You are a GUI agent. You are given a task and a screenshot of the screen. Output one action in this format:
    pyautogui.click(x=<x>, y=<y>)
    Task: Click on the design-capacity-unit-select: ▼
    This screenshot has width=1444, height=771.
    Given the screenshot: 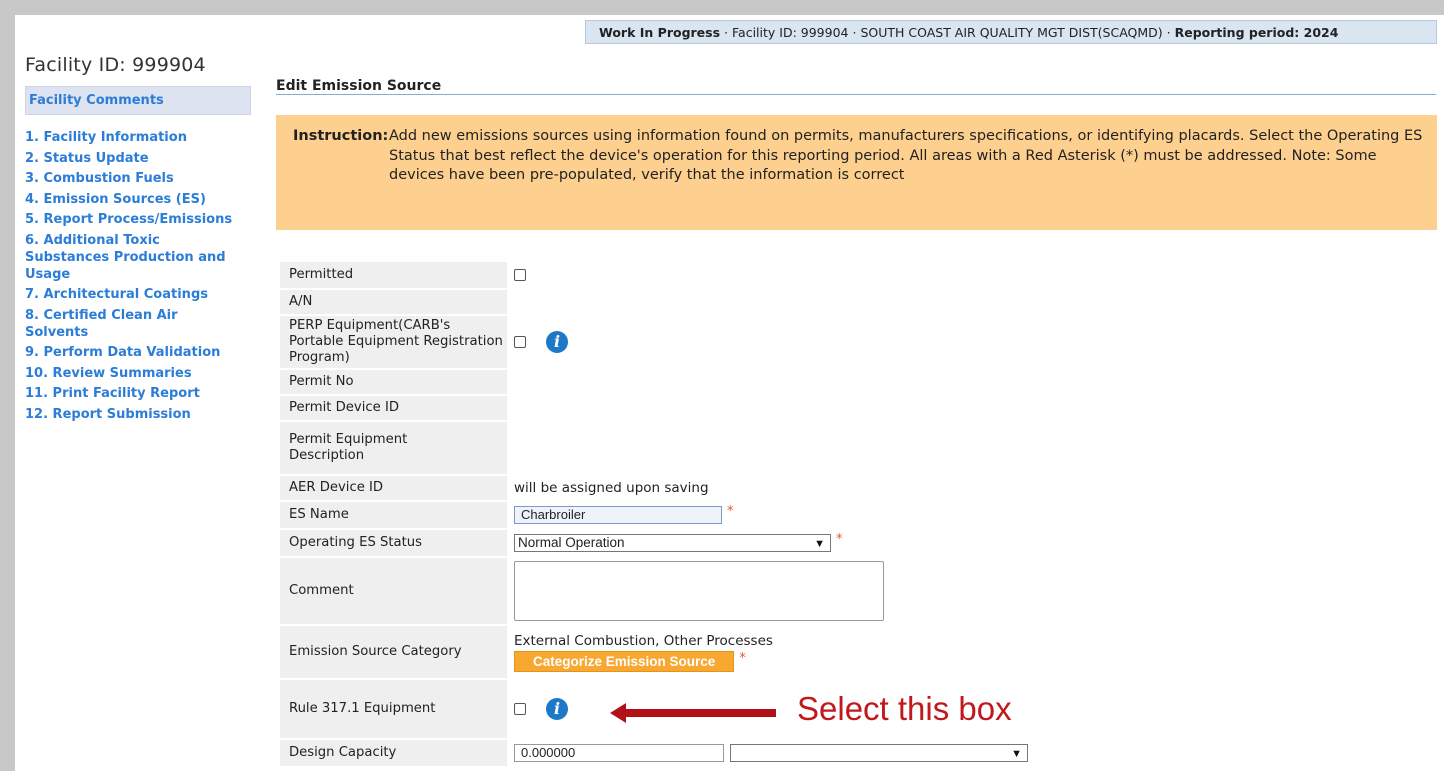 What is the action you would take?
    pyautogui.click(x=879, y=753)
    